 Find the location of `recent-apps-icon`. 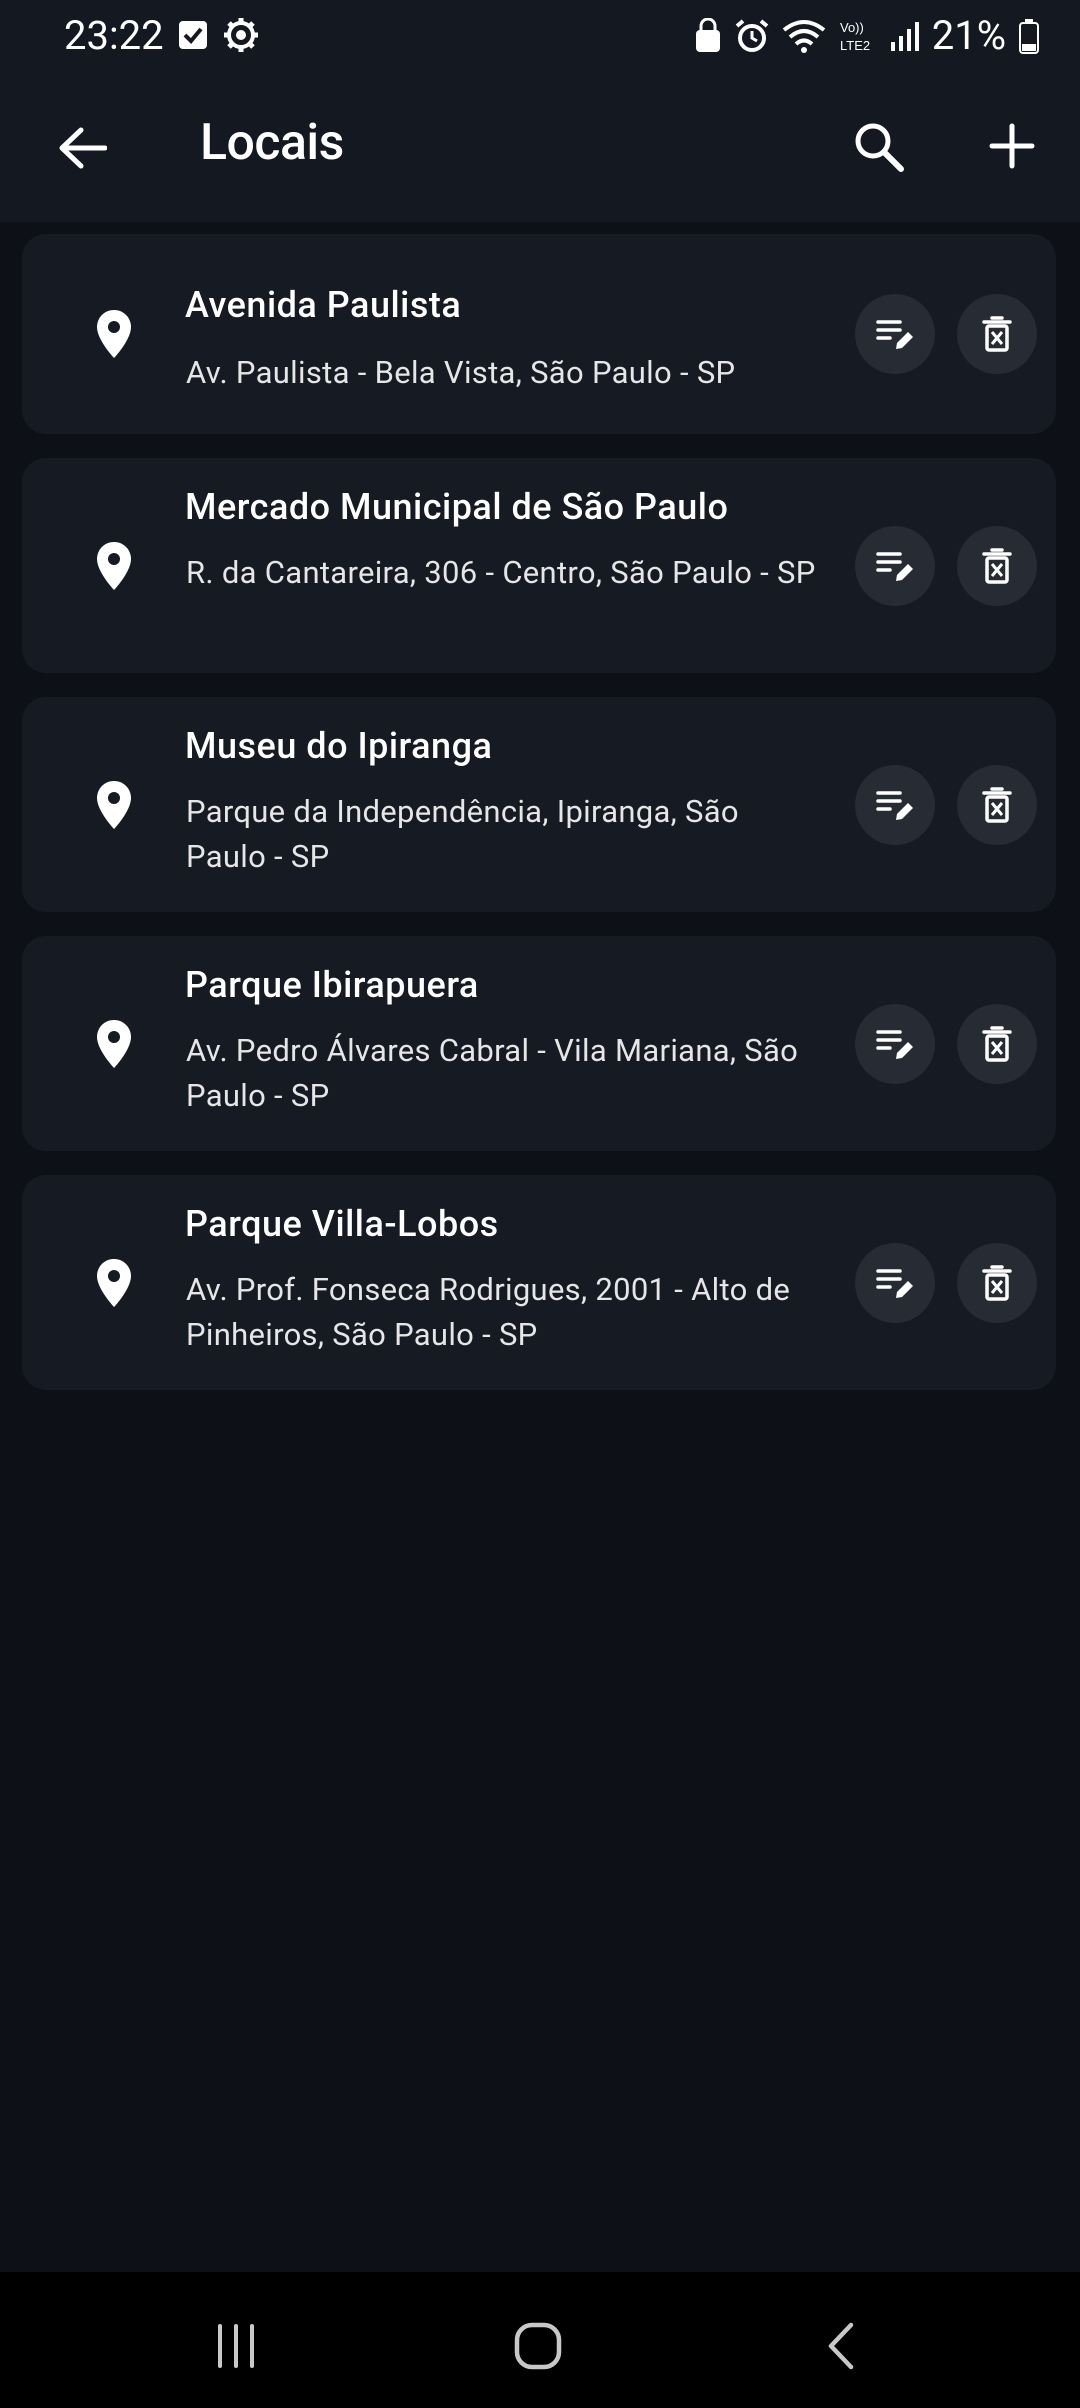

recent-apps-icon is located at coordinates (236, 2346).